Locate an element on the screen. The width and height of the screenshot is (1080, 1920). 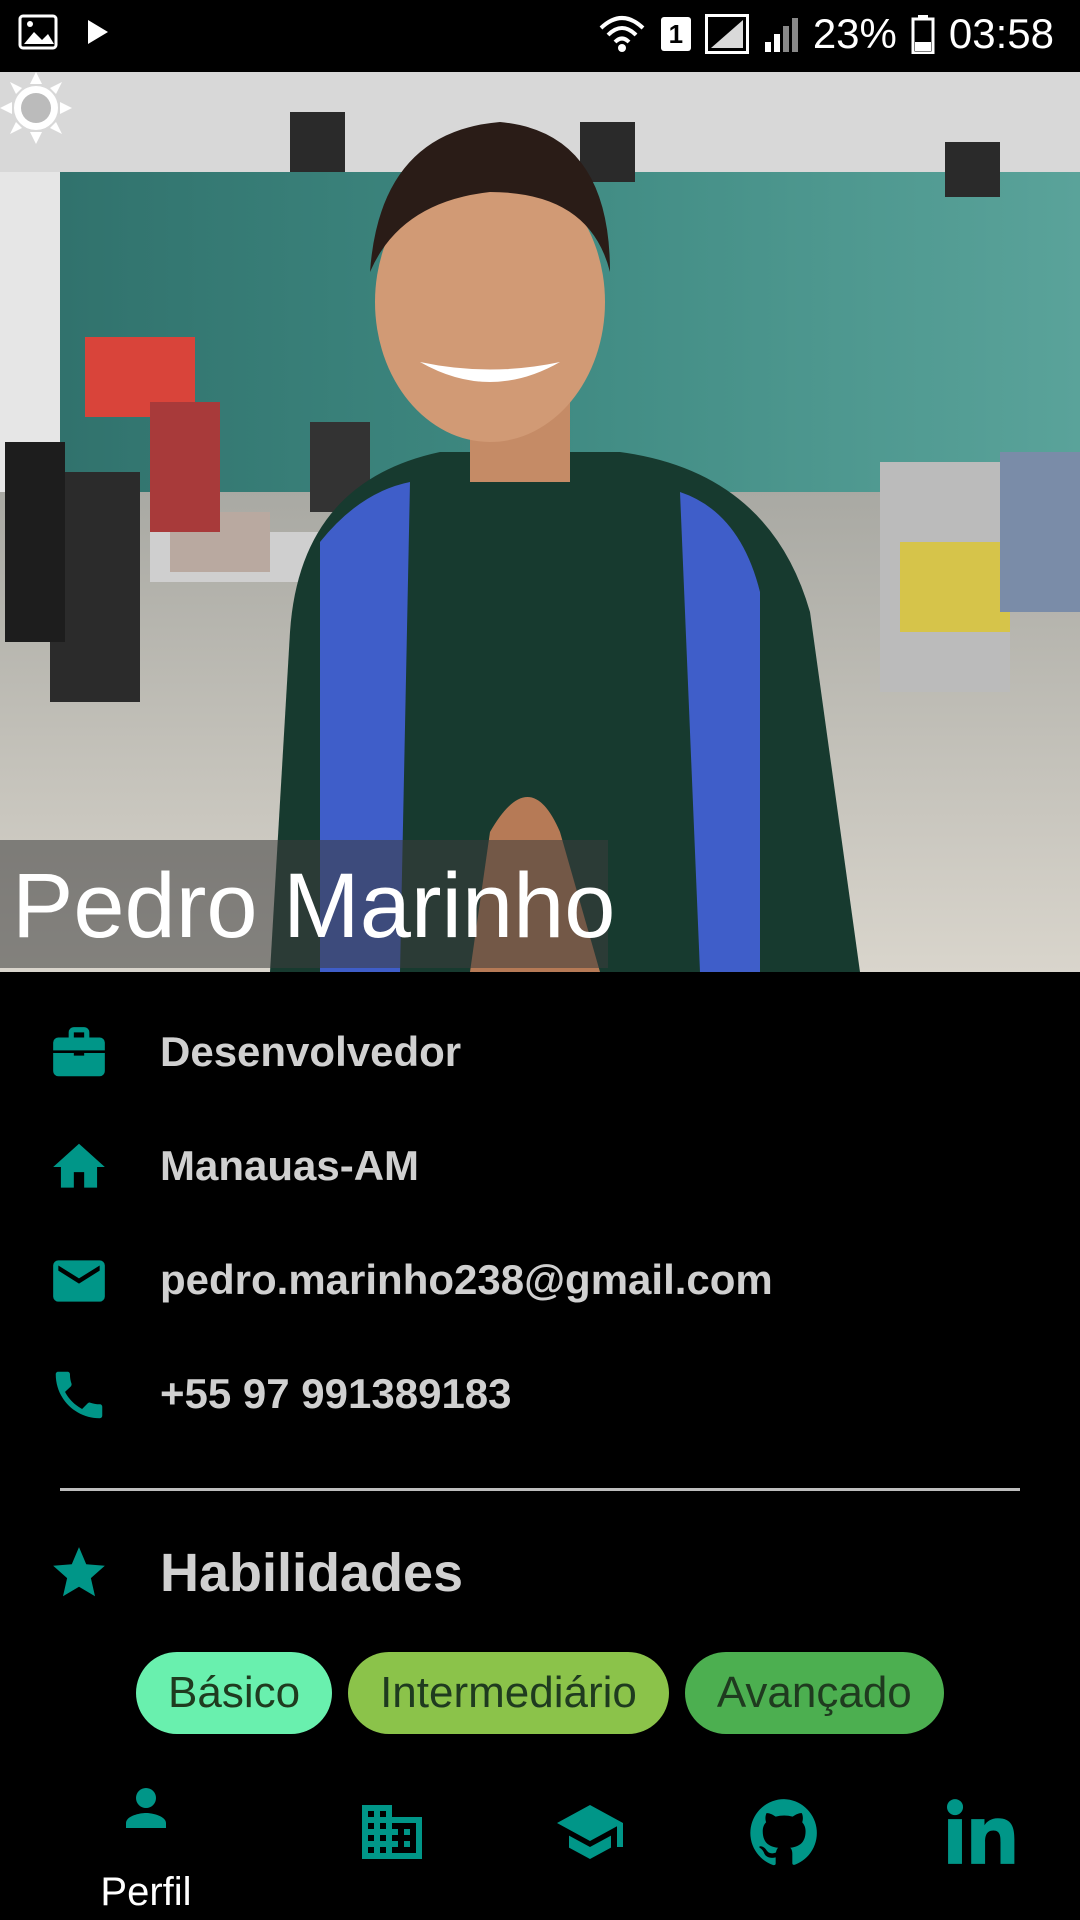
nav-item-education is located at coordinates (590, 1840).